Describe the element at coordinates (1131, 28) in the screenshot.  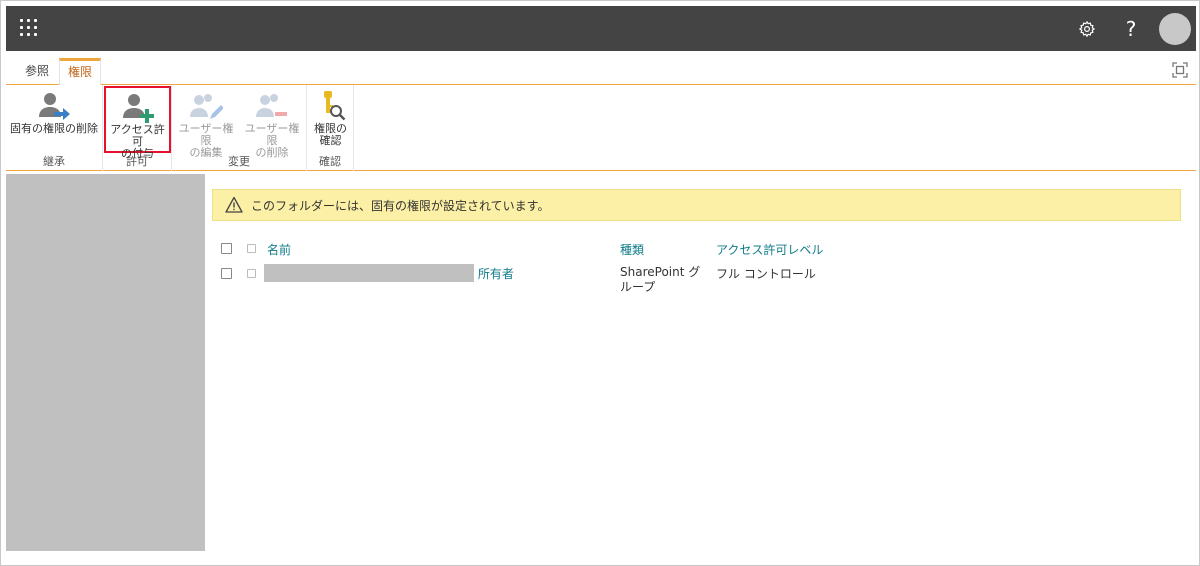
I see `help-icon: ?` at that location.